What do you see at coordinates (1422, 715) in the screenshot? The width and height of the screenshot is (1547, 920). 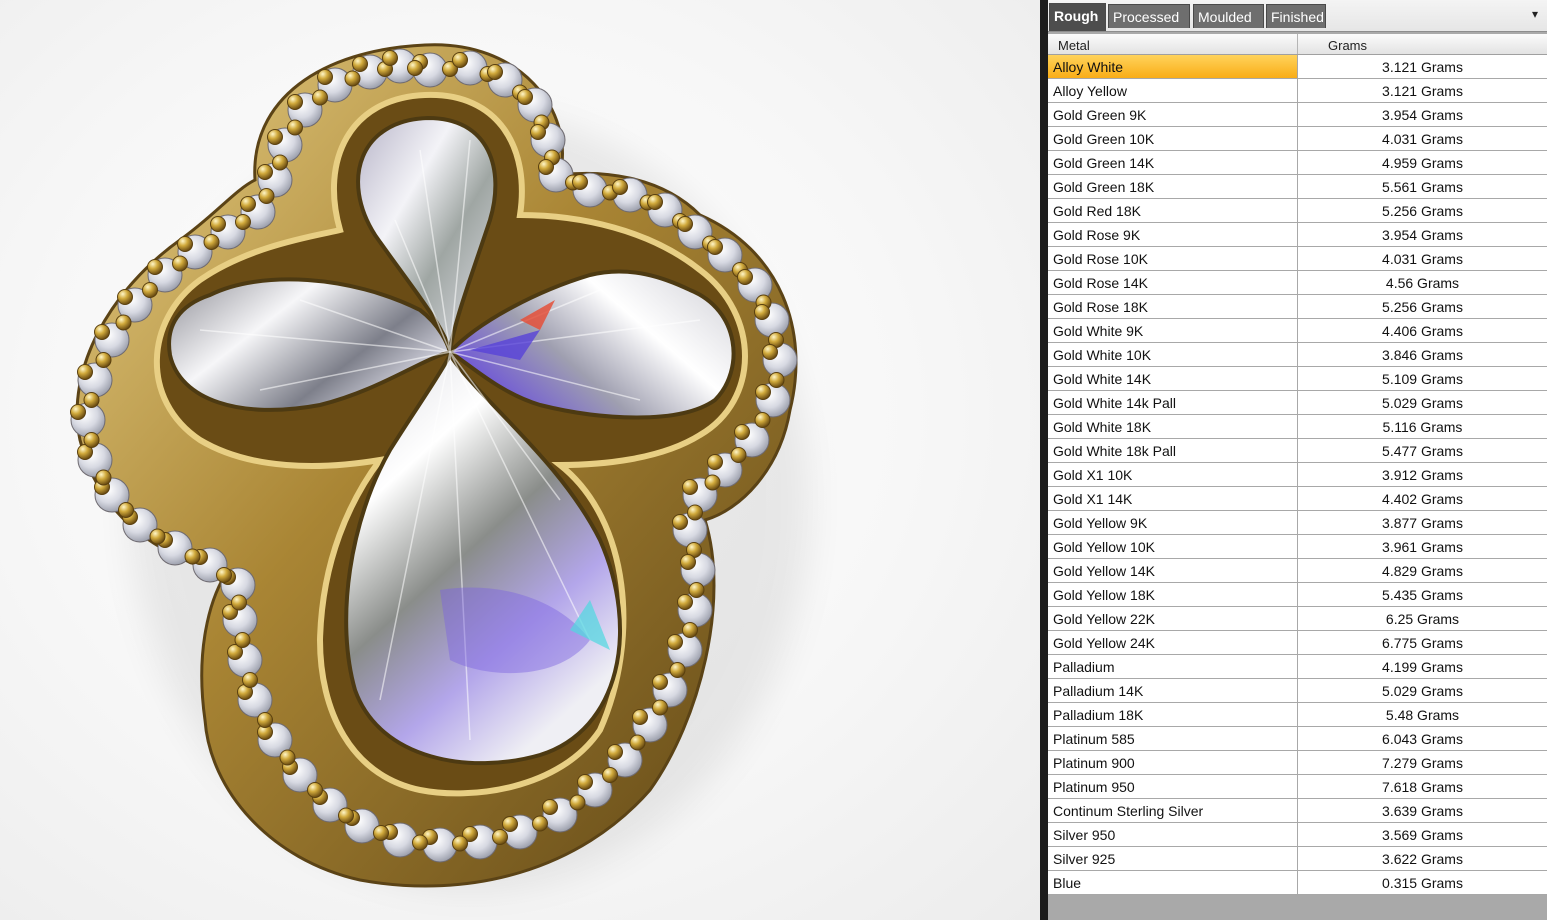 I see `grams-cell: 5.48 Grams` at bounding box center [1422, 715].